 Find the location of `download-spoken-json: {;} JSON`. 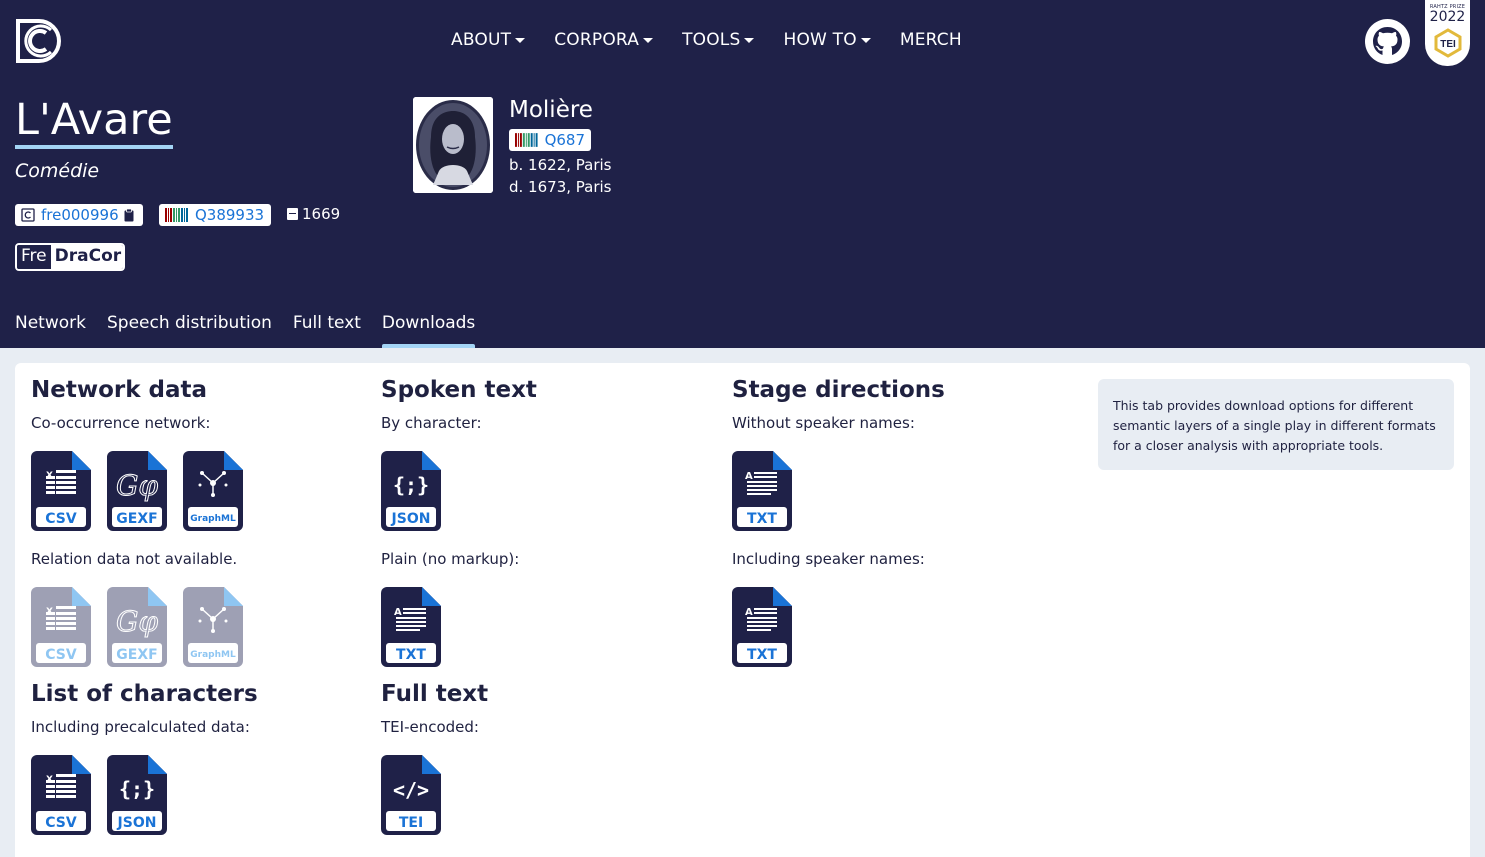

download-spoken-json: {;} JSON is located at coordinates (411, 491).